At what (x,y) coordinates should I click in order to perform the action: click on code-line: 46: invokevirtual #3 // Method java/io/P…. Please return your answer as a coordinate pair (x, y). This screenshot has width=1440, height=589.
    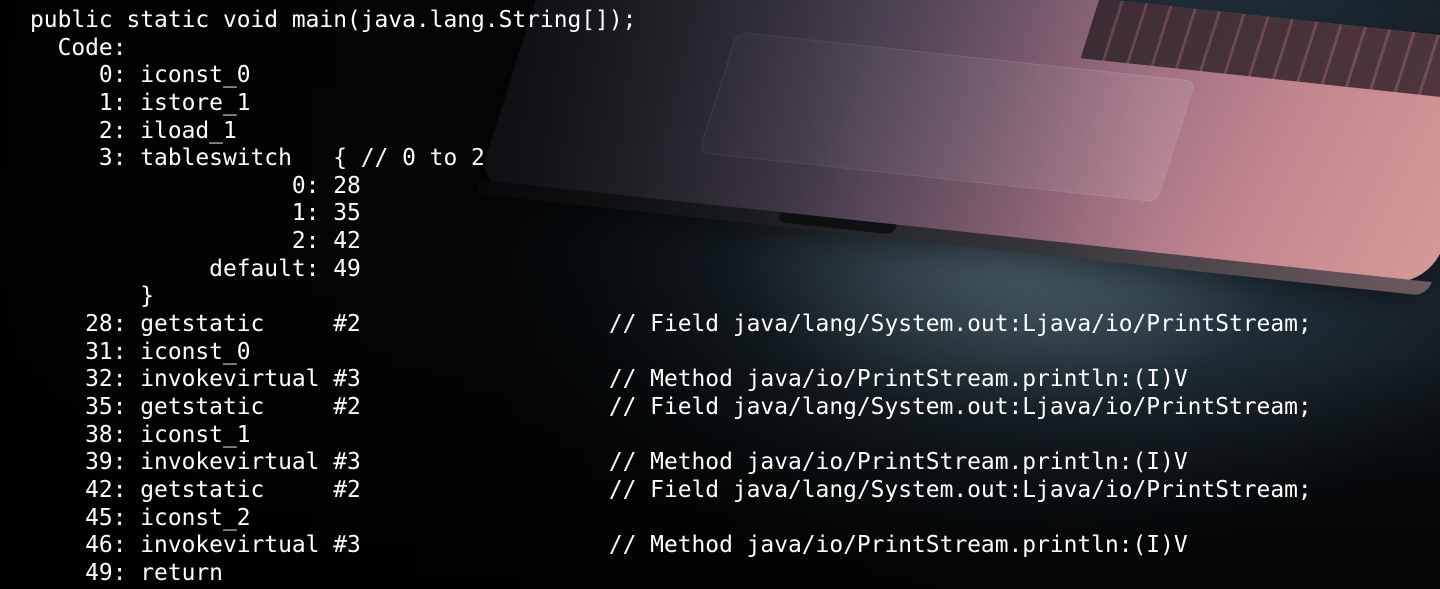
    Looking at the image, I should click on (609, 545).